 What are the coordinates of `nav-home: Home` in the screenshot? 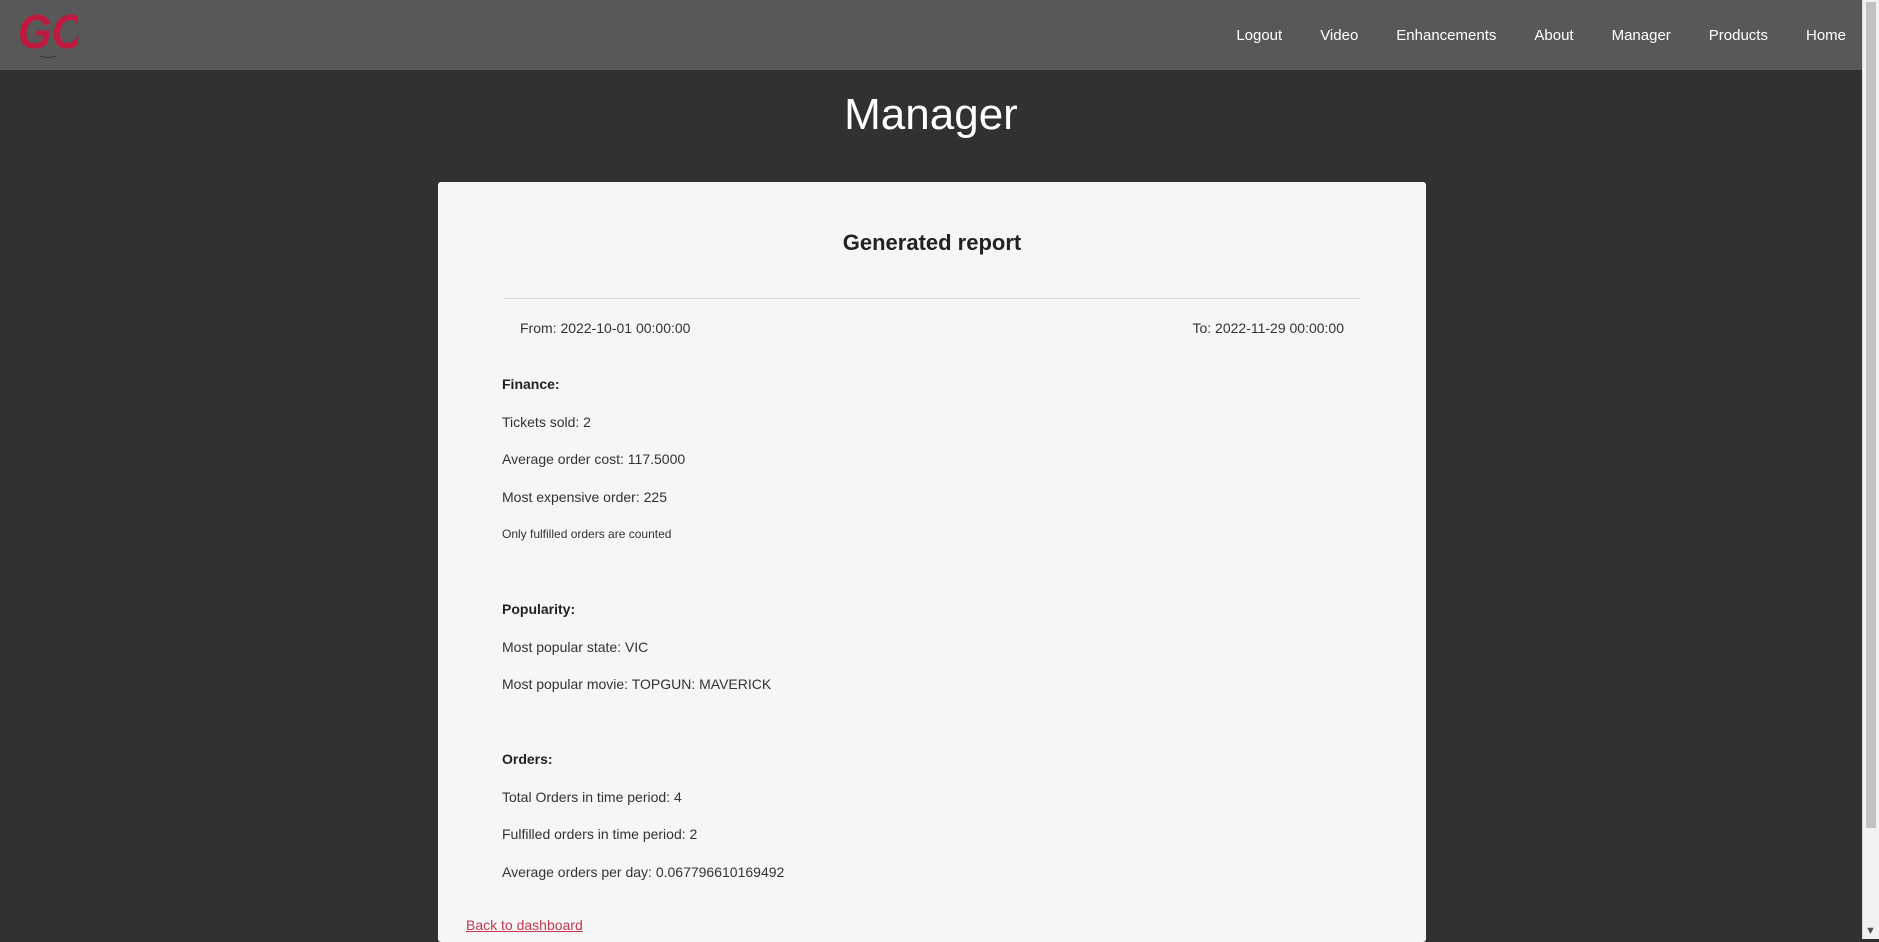 It's located at (1826, 35).